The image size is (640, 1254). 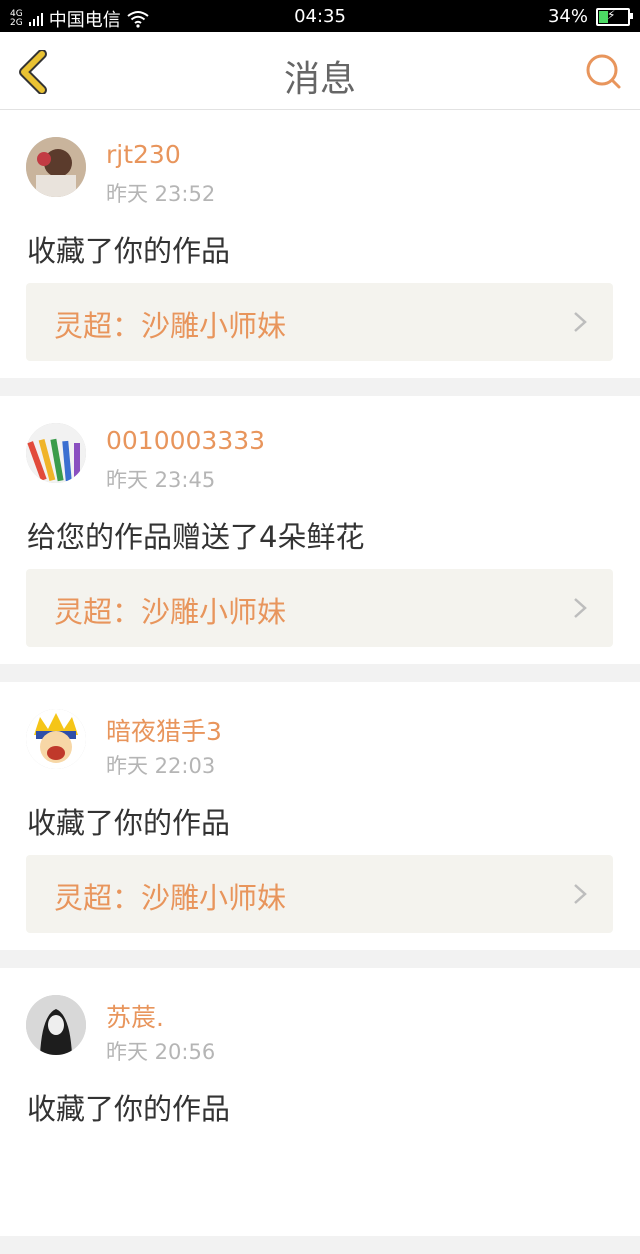 I want to click on username: 苏莀., so click(x=135, y=1016).